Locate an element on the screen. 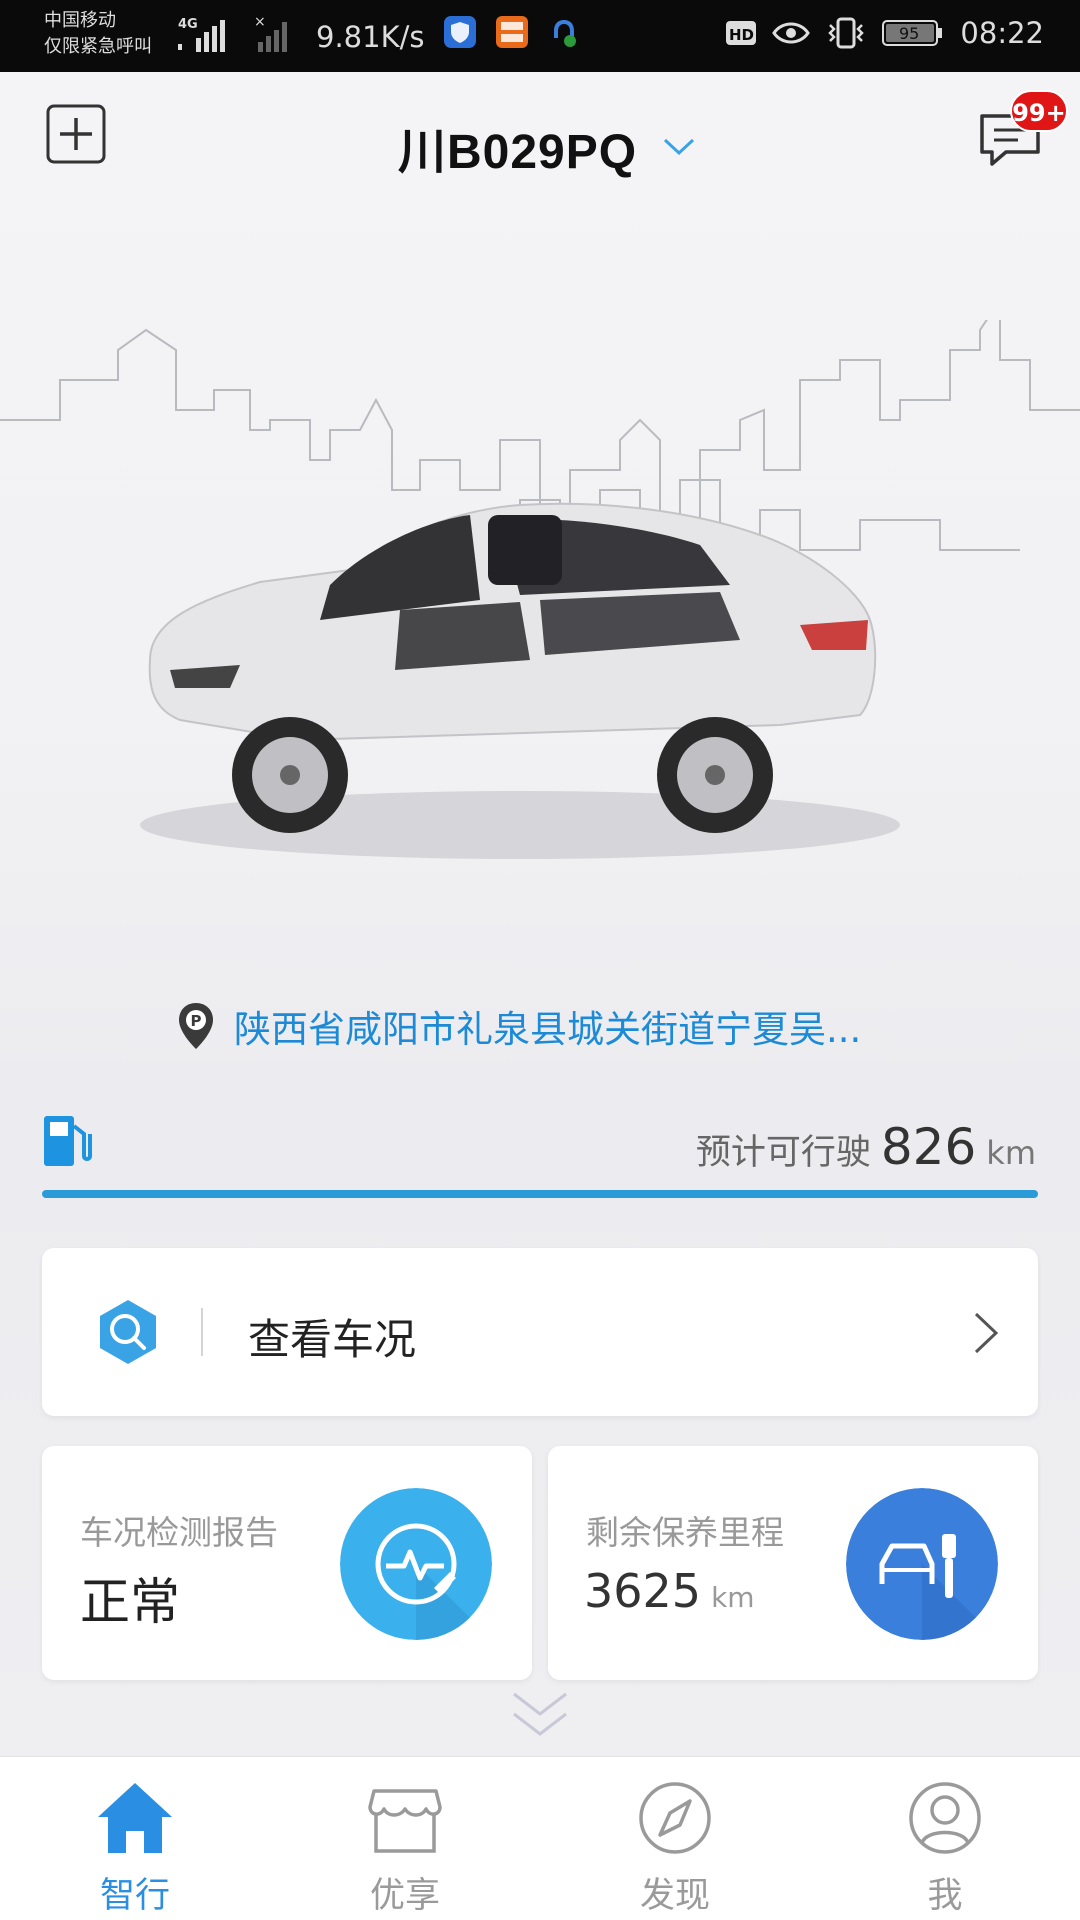 This screenshot has height=1920, width=1080. view-status-label: 查看车况 is located at coordinates (332, 1339).